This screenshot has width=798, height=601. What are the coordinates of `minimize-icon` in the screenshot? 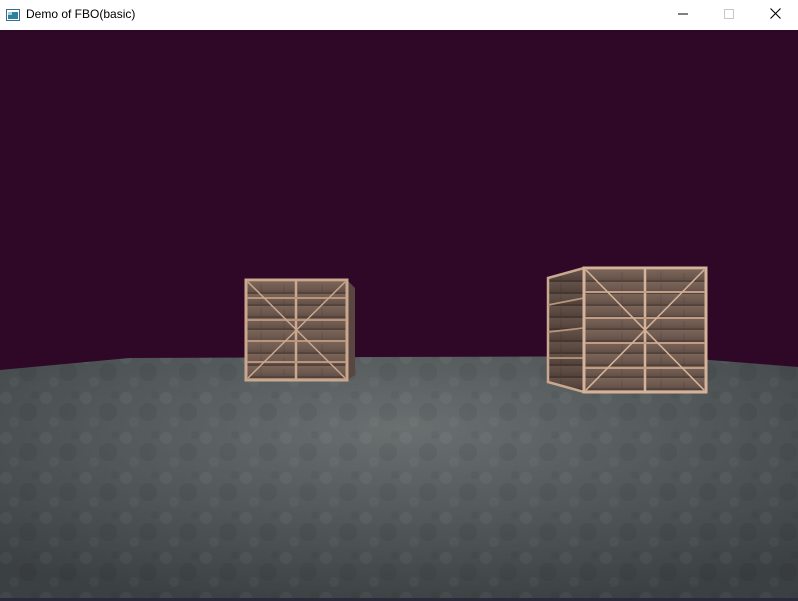 It's located at (683, 15).